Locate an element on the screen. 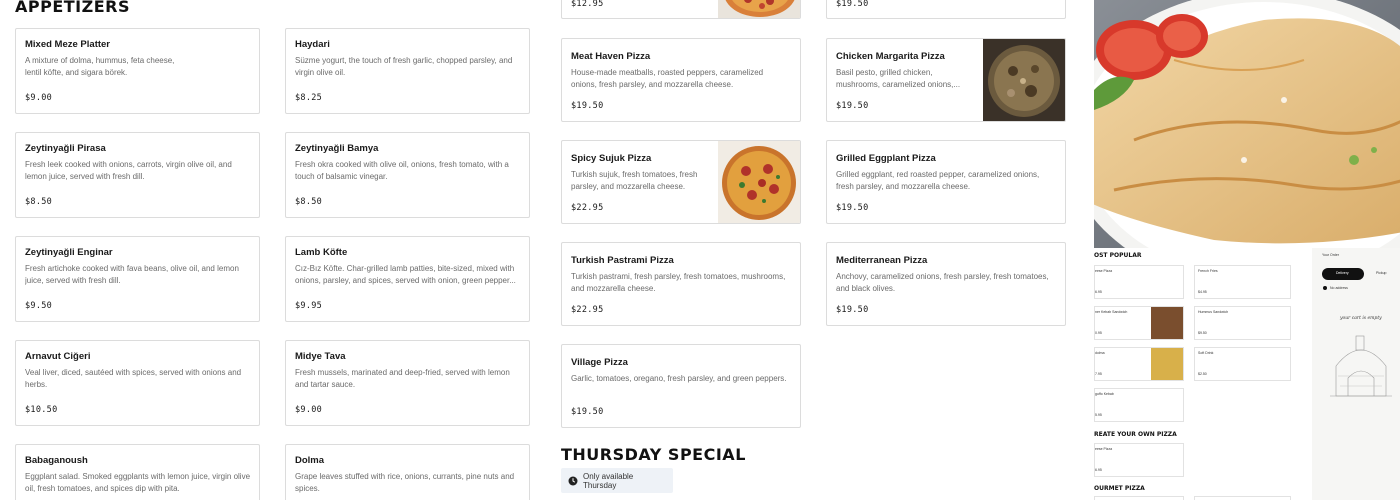 This screenshot has width=1400, height=500. menu-item-name: Village Pizza is located at coordinates (599, 362).